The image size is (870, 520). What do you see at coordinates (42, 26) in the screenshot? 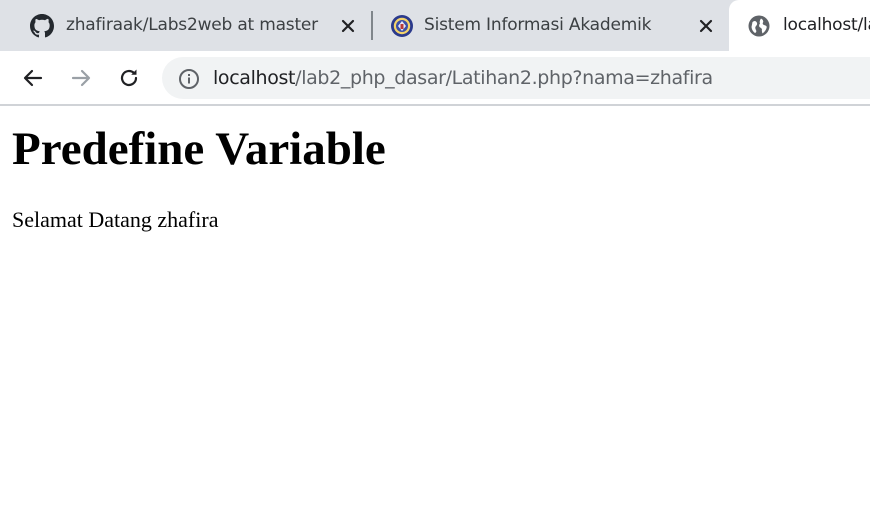
I see `github-icon` at bounding box center [42, 26].